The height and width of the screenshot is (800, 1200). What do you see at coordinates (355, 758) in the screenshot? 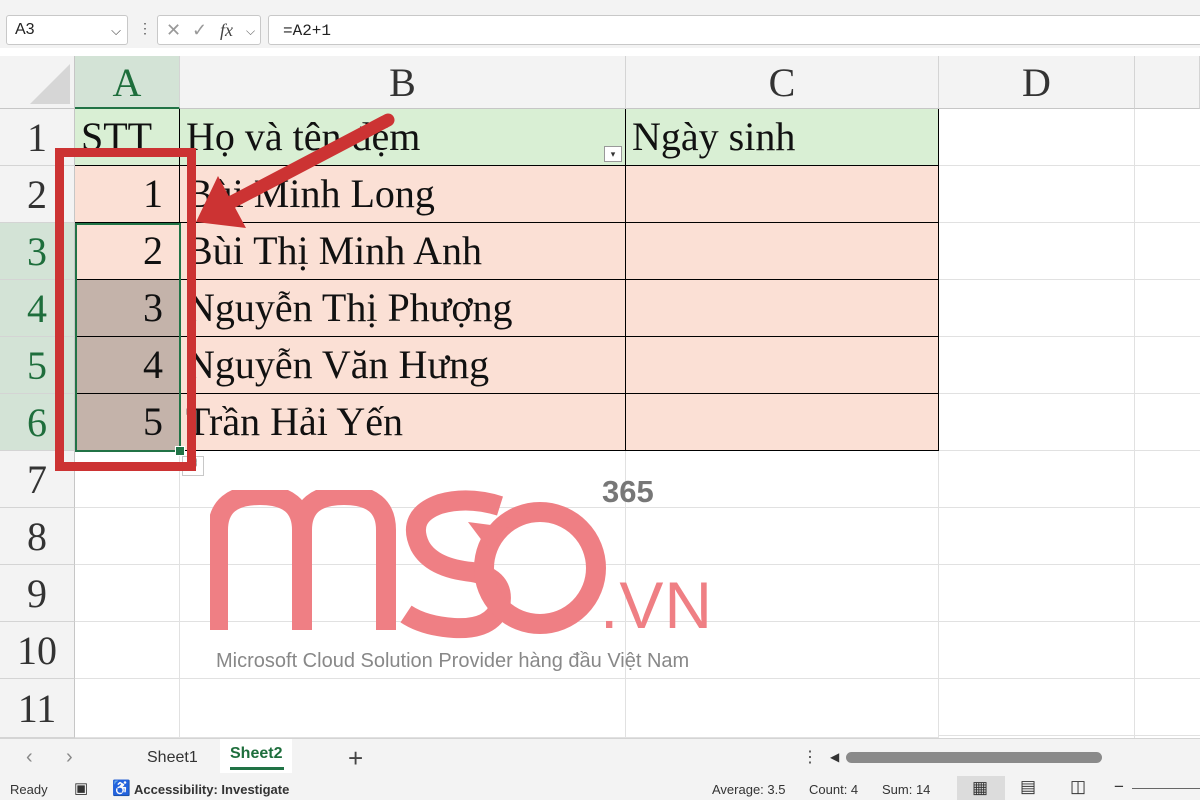
I see `add-sheet-button: +` at bounding box center [355, 758].